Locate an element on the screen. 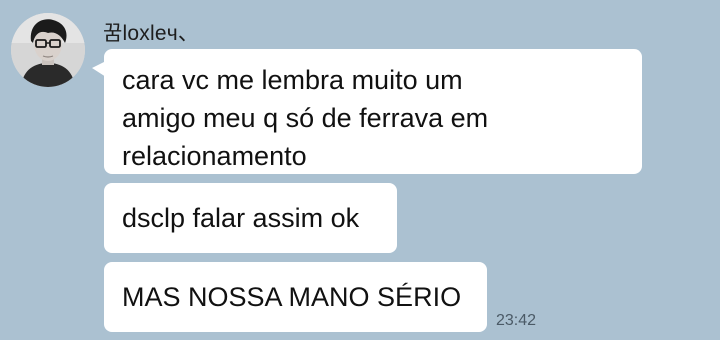 Image resolution: width=720 pixels, height=340 pixels. sender-avatar is located at coordinates (48, 50).